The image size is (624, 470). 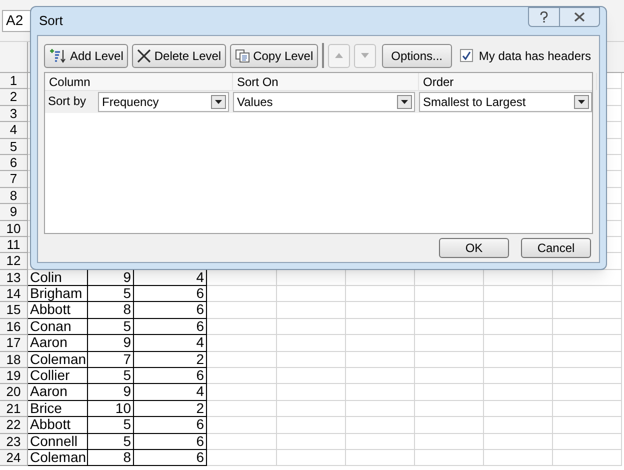 What do you see at coordinates (505, 102) in the screenshot?
I see `dropdown: Smallest to Largest` at bounding box center [505, 102].